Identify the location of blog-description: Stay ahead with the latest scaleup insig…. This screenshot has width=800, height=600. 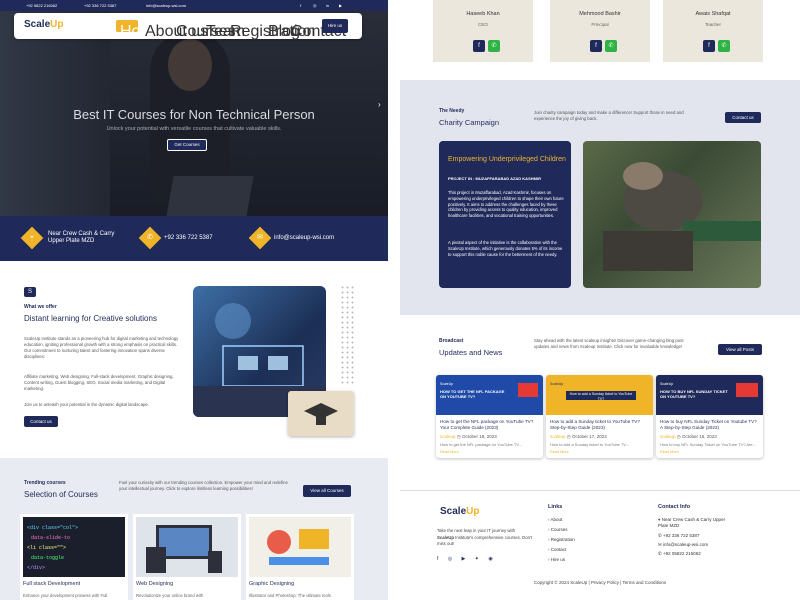
(609, 343).